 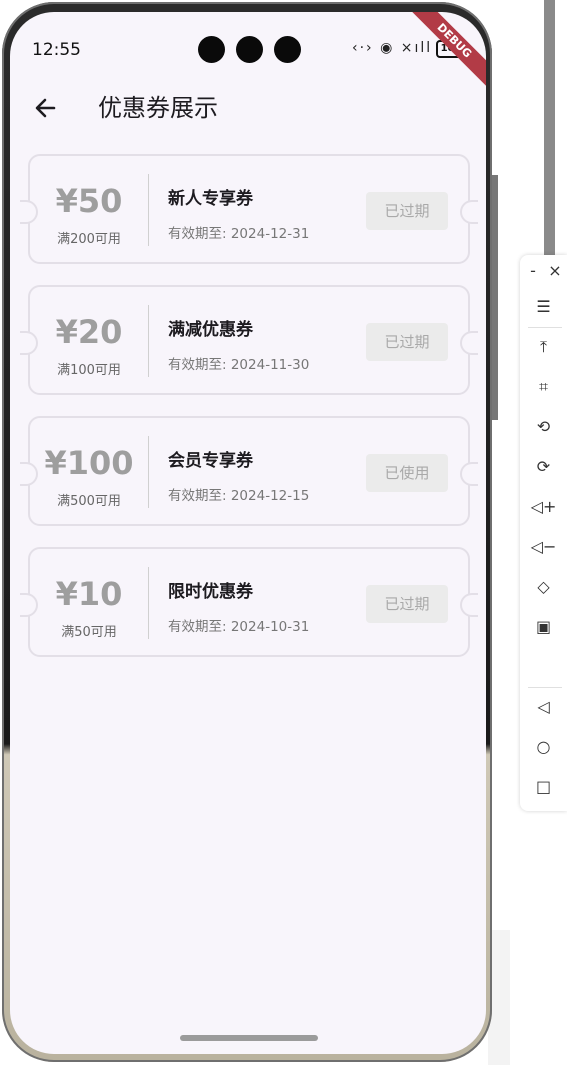 What do you see at coordinates (555, 270) in the screenshot?
I see `close-icon: ×` at bounding box center [555, 270].